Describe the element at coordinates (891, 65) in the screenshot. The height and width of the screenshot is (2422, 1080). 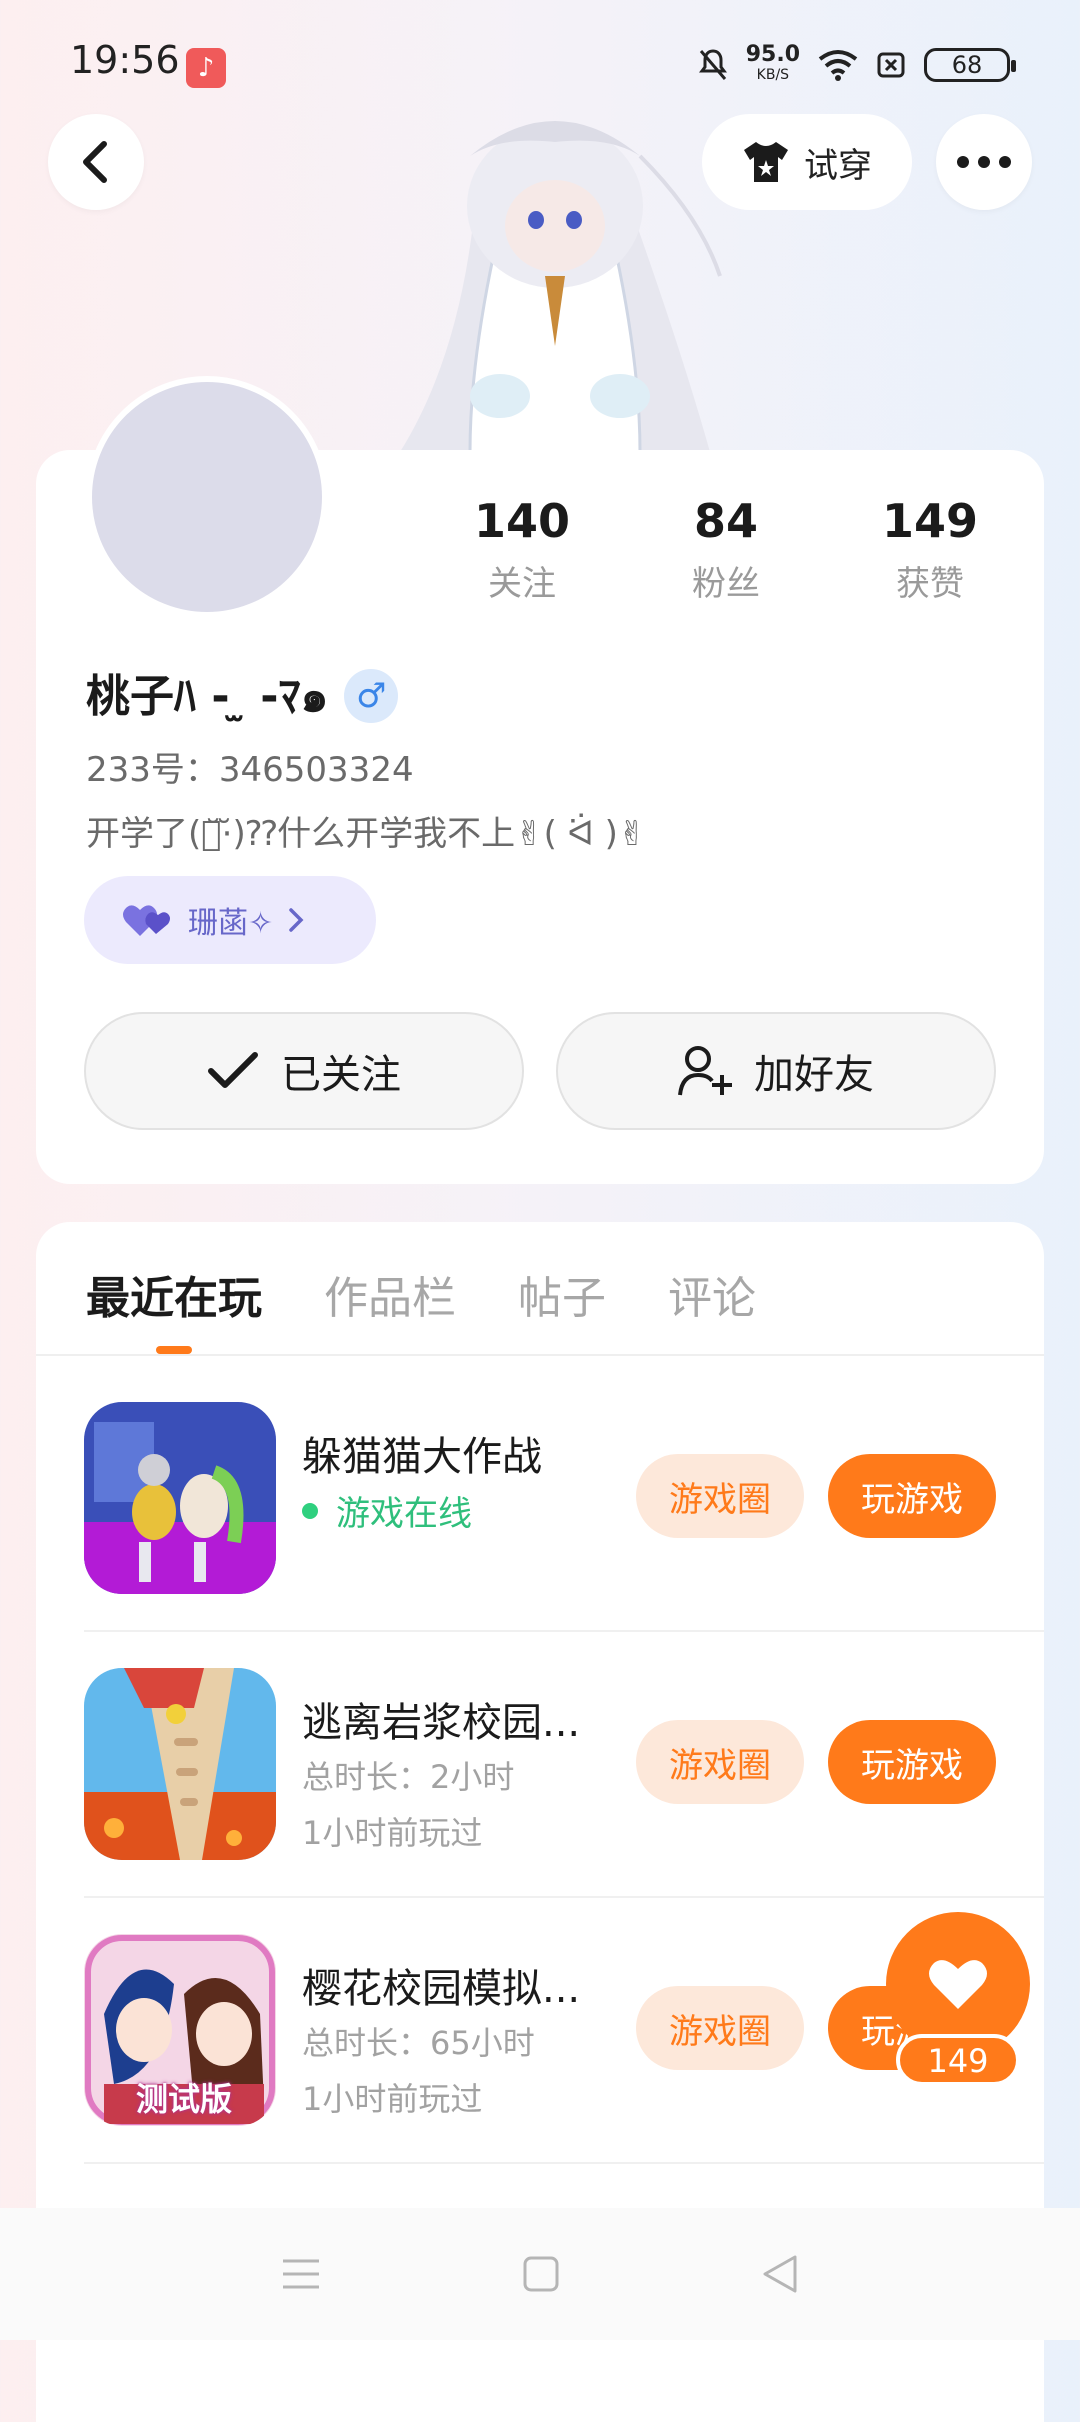
I see `sim-icon` at that location.